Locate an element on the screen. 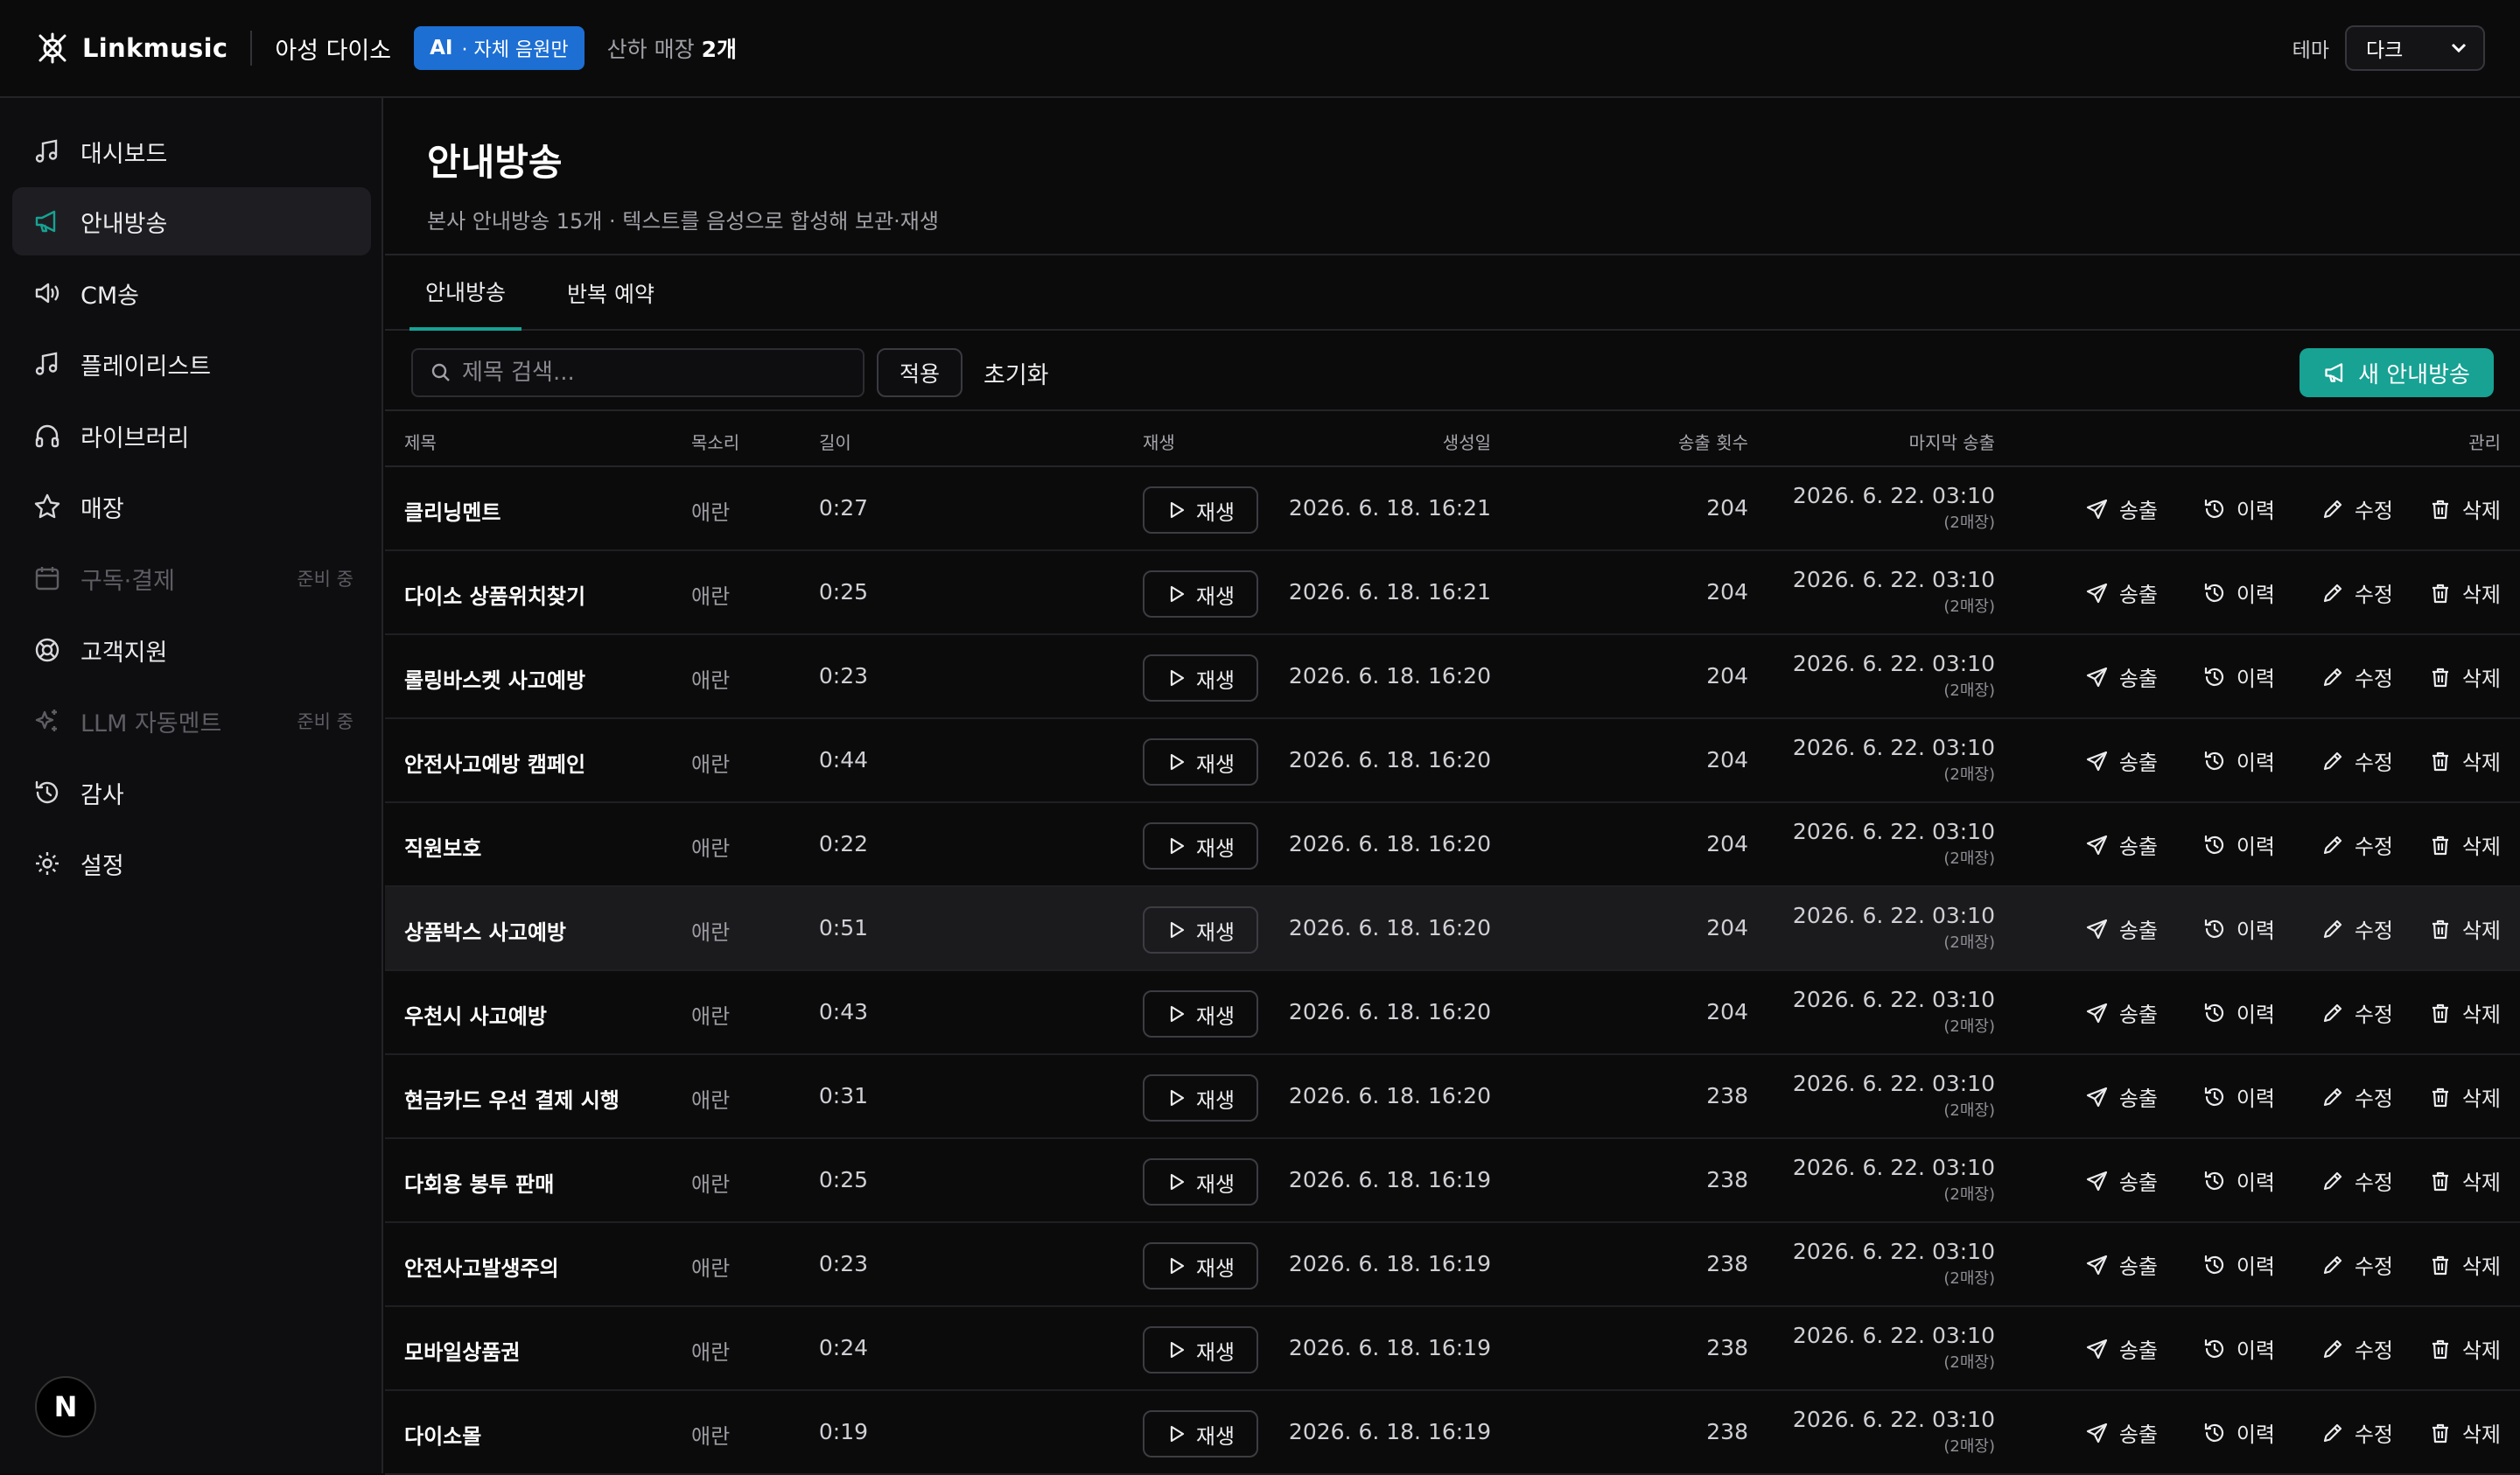 The height and width of the screenshot is (1475, 2520). search-input is located at coordinates (654, 373).